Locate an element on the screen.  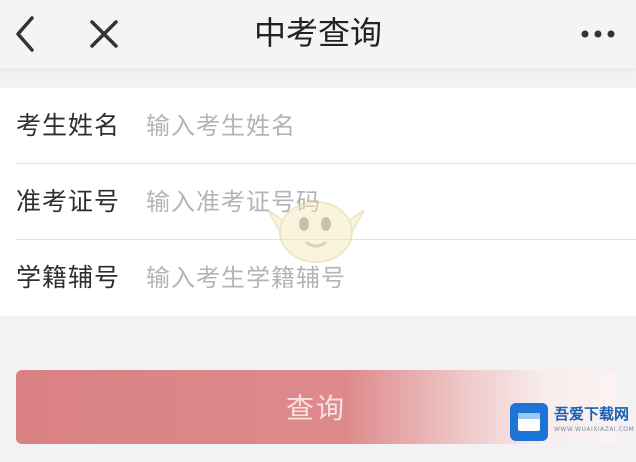
admission-number-label: 准考证号 is located at coordinates (68, 201).